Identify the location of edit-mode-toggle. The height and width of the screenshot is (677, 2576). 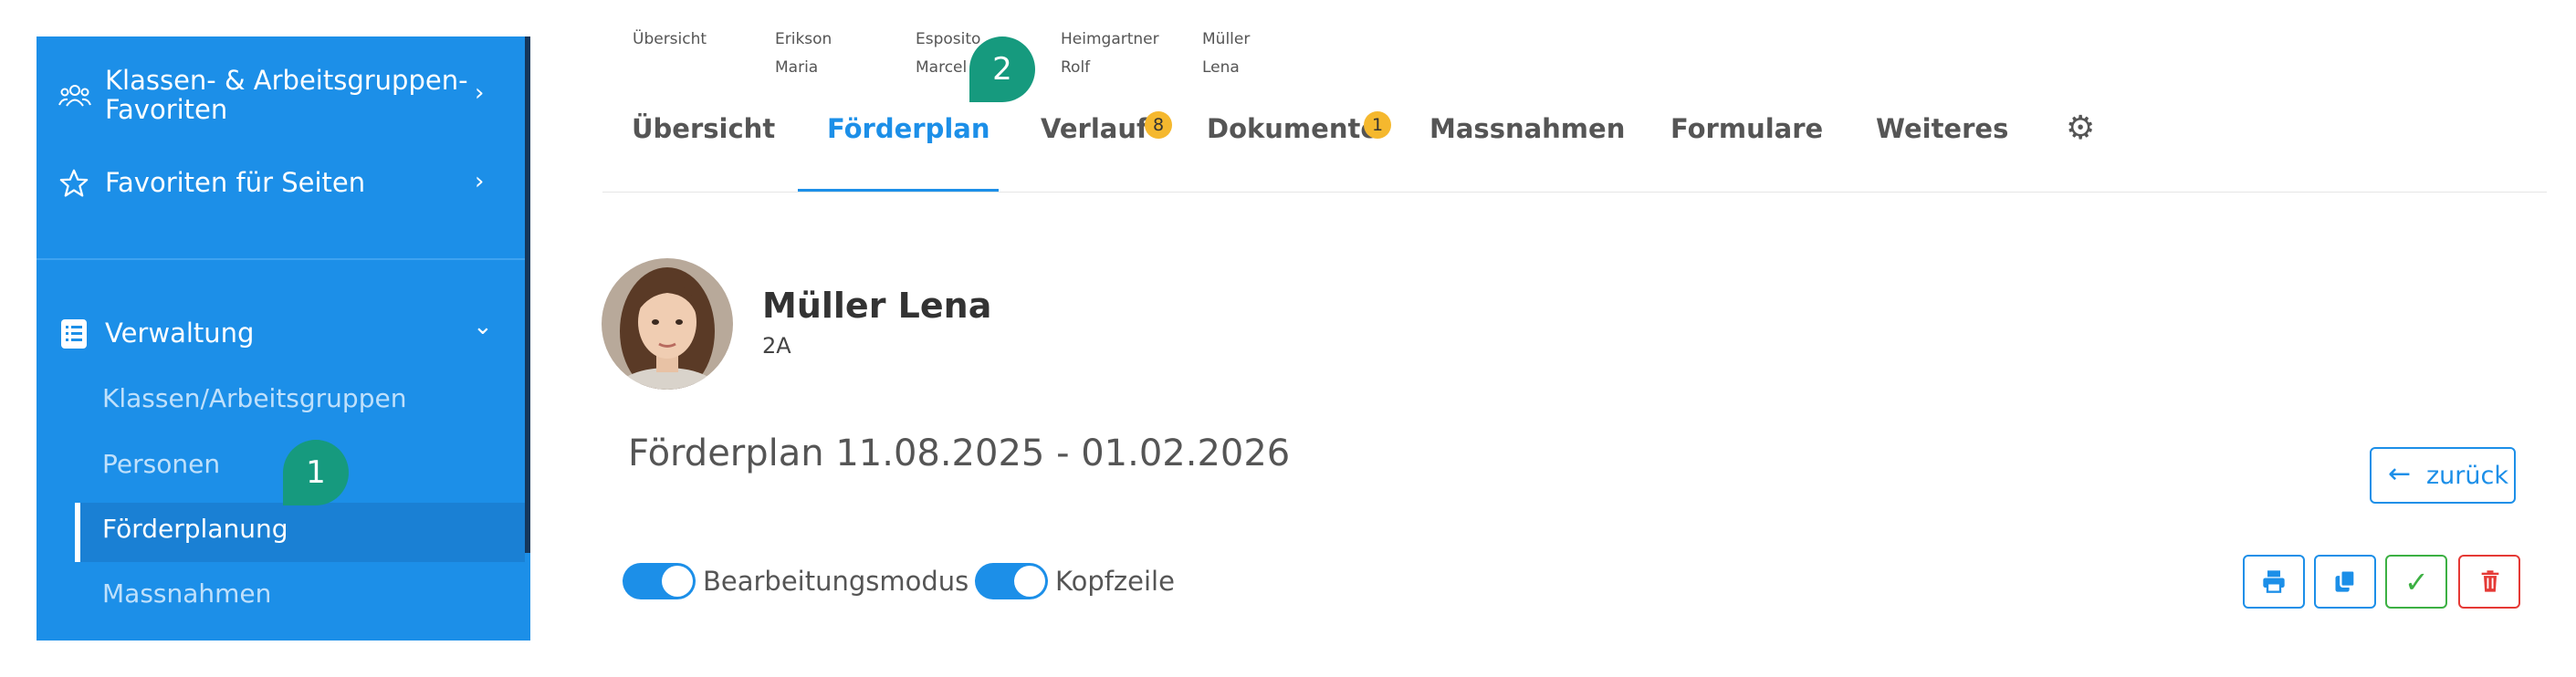
(659, 581).